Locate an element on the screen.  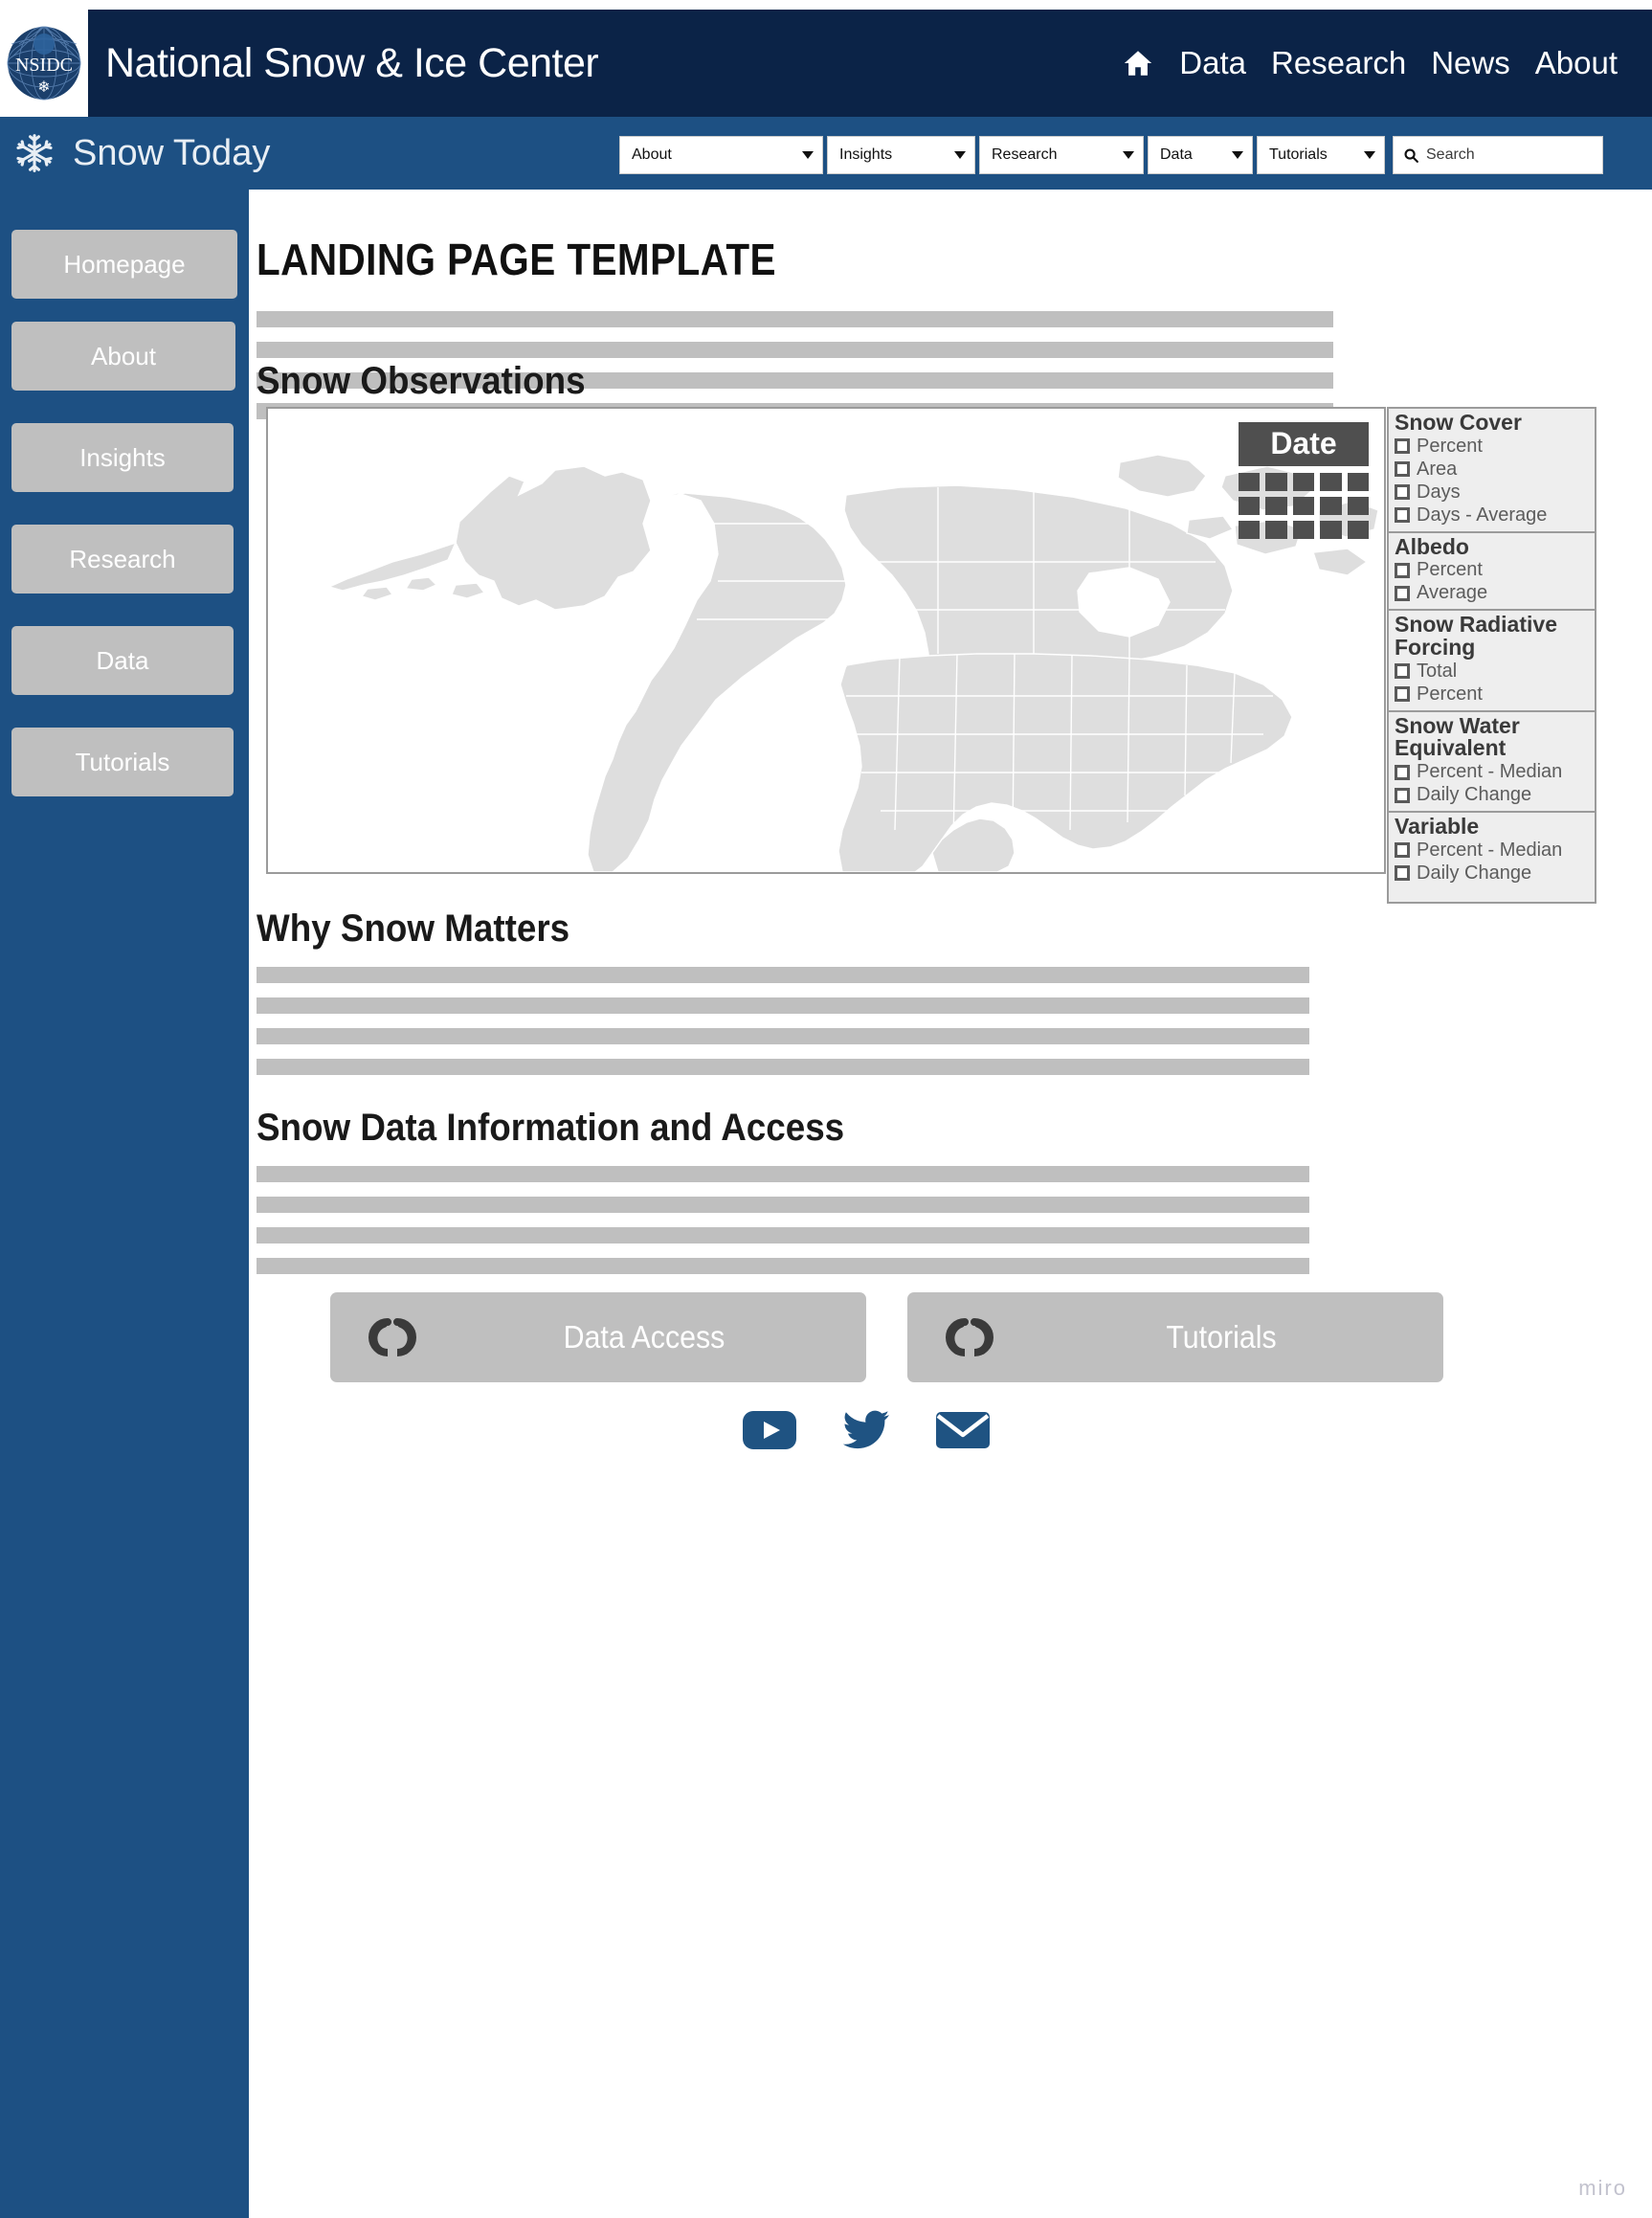
svg-text: NSIDC is located at coordinates (44, 65).